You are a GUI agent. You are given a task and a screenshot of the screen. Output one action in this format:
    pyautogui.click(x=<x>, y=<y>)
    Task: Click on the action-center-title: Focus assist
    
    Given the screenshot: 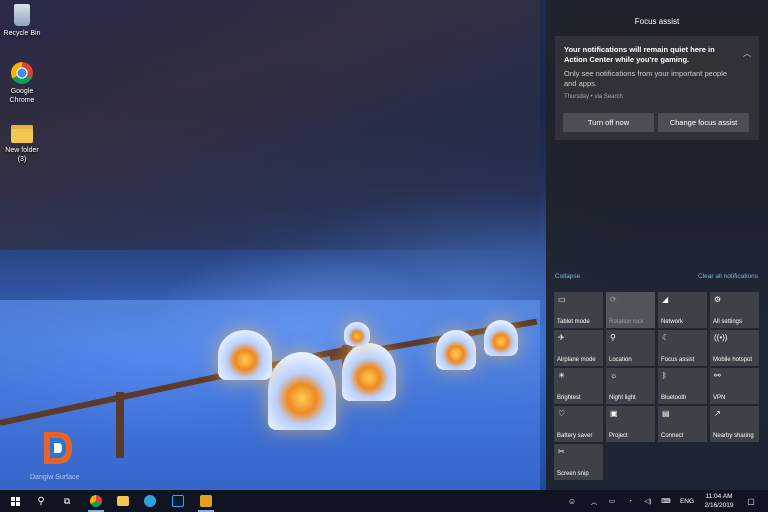 What is the action you would take?
    pyautogui.click(x=657, y=21)
    